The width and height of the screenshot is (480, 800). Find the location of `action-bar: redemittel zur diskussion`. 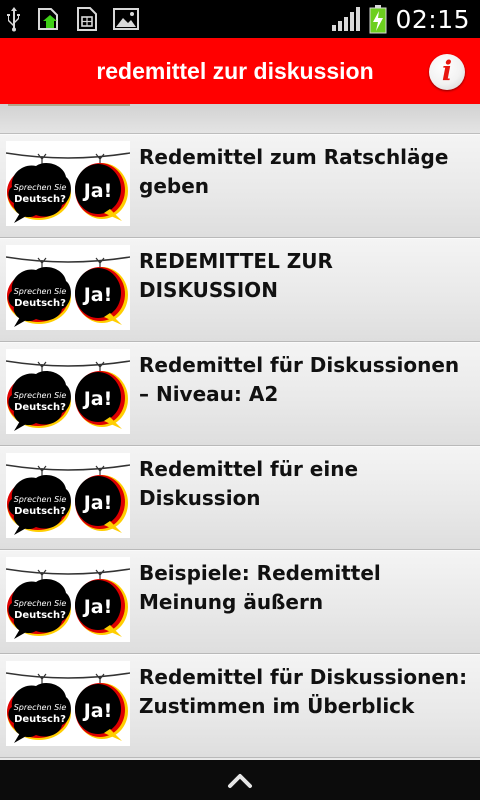

action-bar: redemittel zur diskussion is located at coordinates (240, 71).